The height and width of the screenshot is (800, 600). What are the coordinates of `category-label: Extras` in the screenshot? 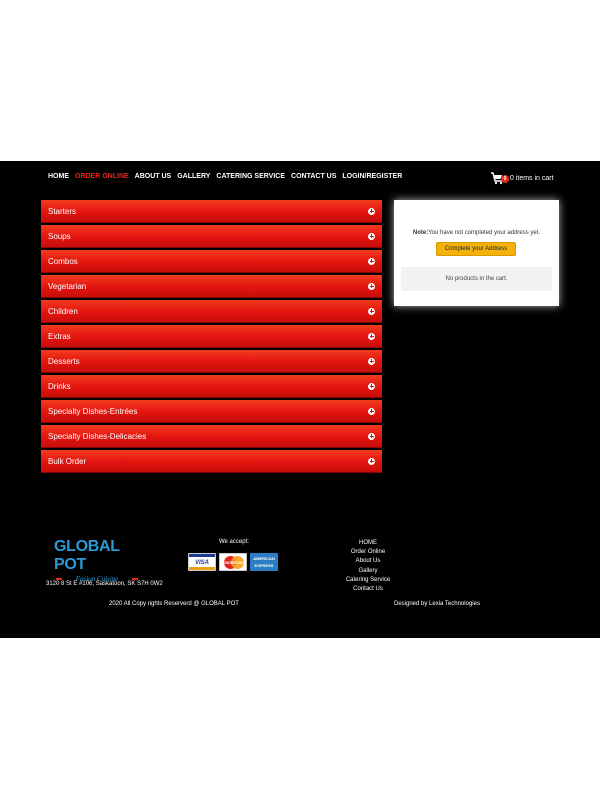 It's located at (59, 336).